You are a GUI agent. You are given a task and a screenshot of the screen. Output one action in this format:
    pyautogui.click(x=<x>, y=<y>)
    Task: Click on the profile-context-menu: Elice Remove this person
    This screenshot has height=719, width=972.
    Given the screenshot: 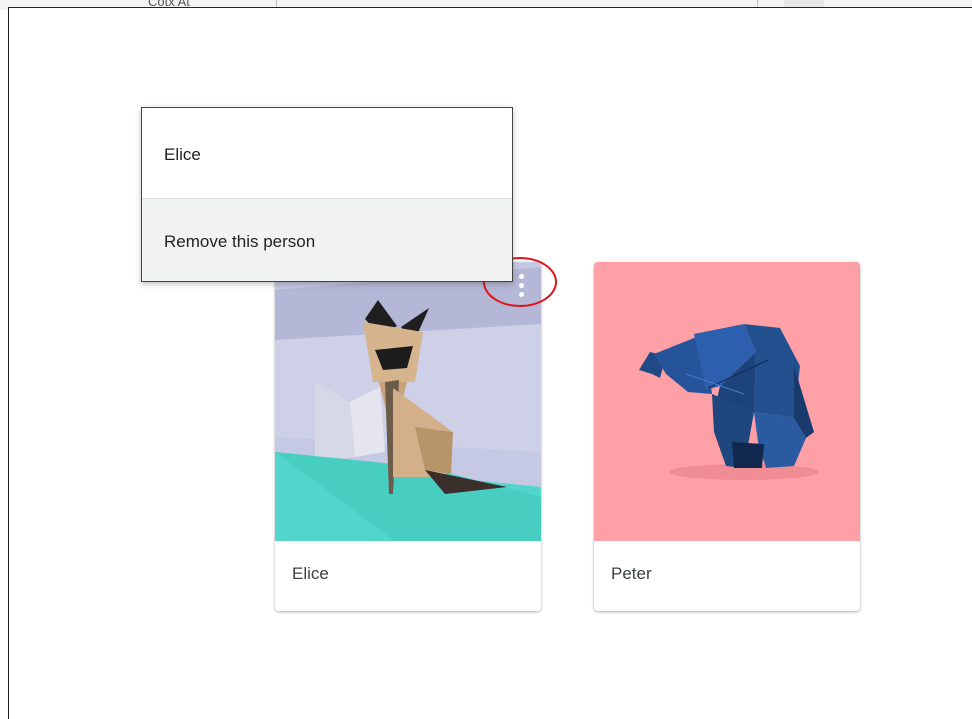 What is the action you would take?
    pyautogui.click(x=327, y=194)
    